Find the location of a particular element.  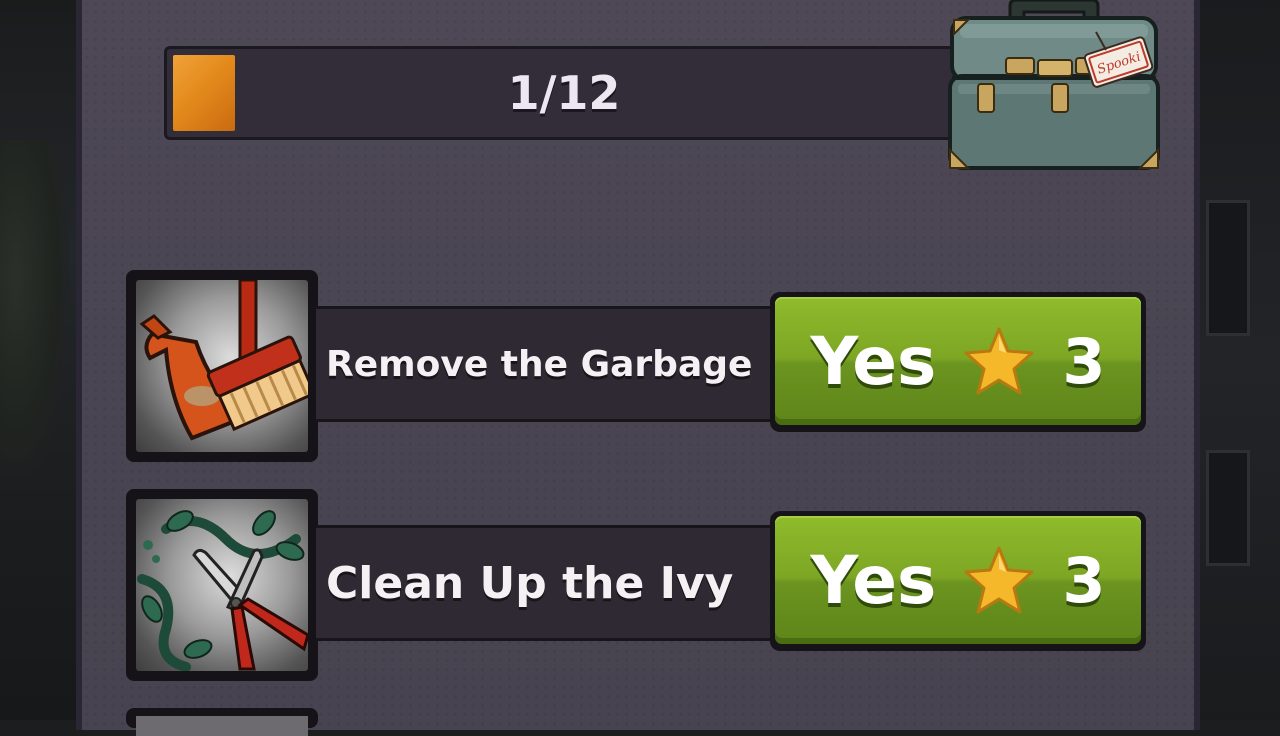

background-left is located at coordinates (40, 360).